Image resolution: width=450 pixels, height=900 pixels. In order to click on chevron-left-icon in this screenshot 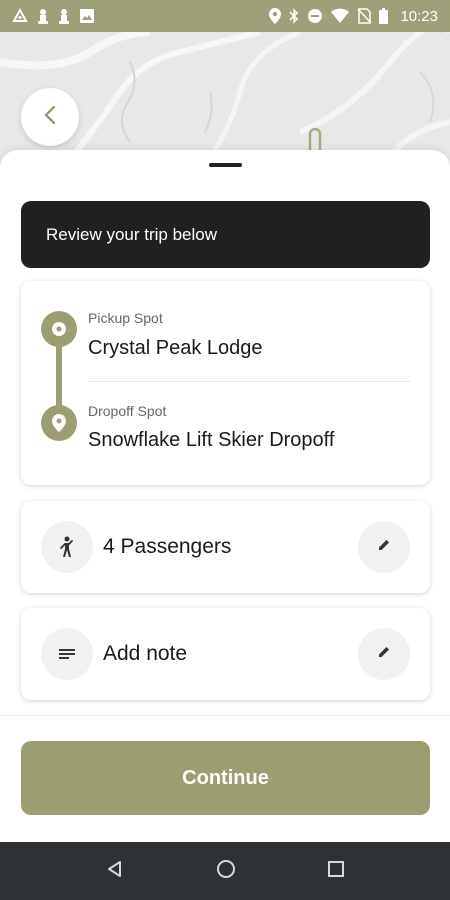, I will do `click(50, 117)`.